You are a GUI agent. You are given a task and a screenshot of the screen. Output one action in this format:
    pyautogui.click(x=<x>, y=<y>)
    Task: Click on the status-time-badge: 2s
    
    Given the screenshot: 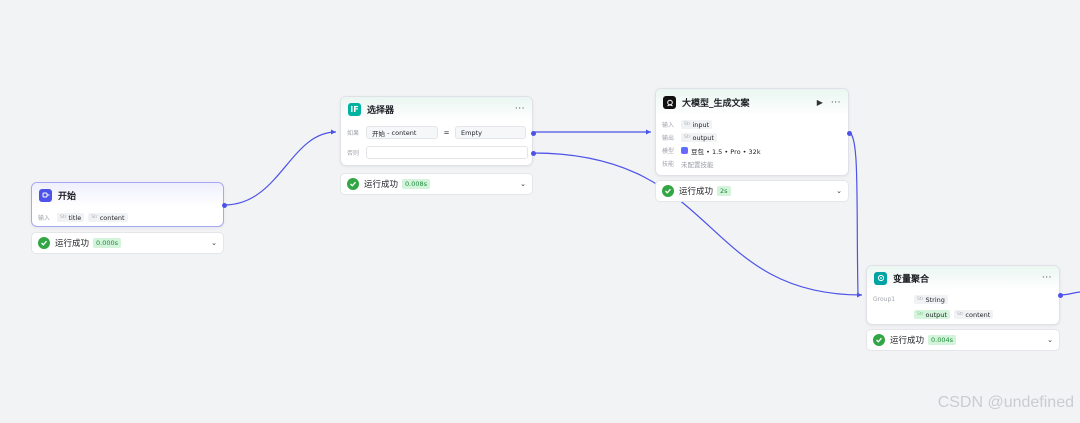 What is the action you would take?
    pyautogui.click(x=724, y=191)
    